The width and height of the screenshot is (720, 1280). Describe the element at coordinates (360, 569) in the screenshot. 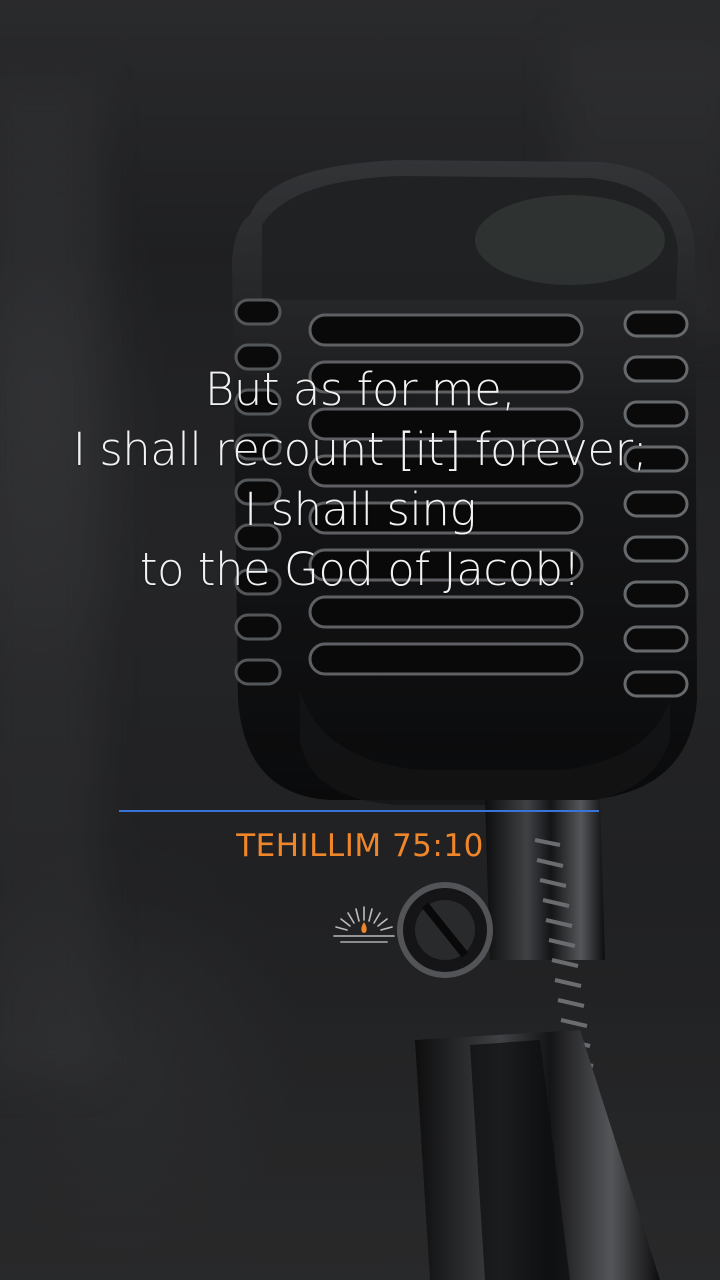

I see `verse-line: to the God of Jacob!` at that location.